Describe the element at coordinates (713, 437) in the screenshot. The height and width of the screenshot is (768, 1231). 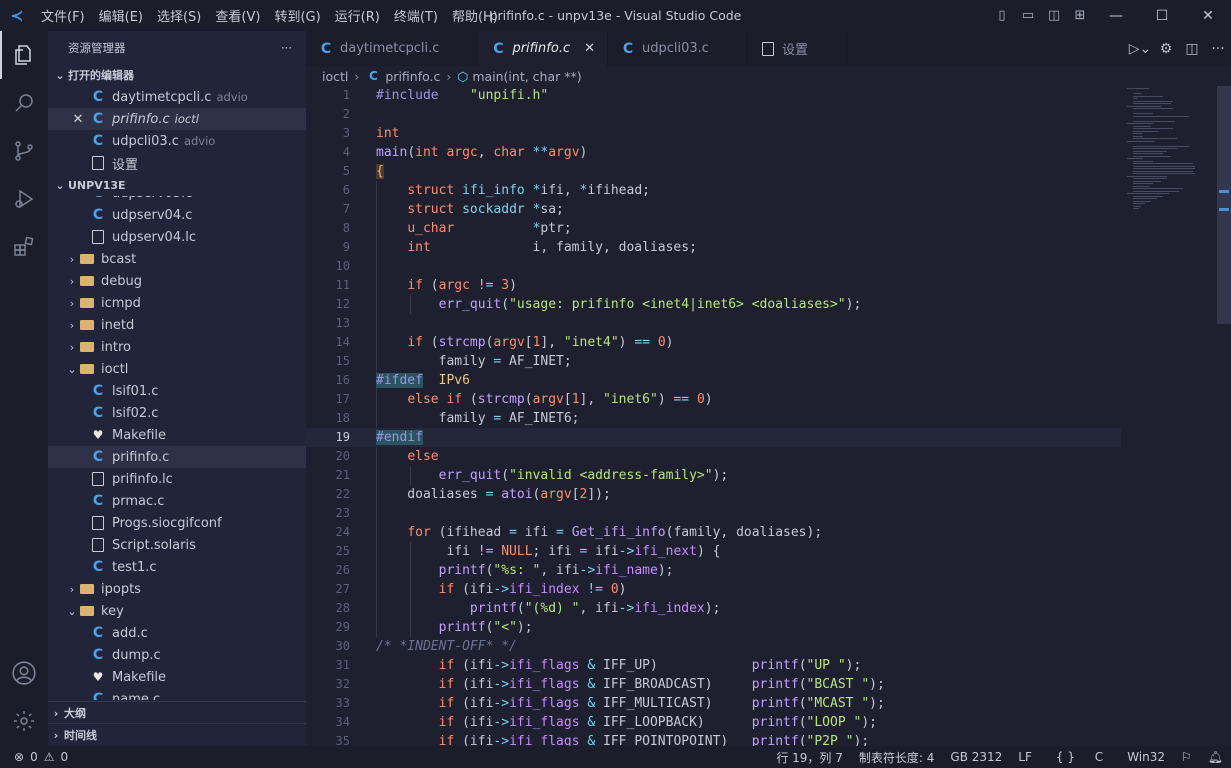
I see `code-line: 19 #endif` at that location.